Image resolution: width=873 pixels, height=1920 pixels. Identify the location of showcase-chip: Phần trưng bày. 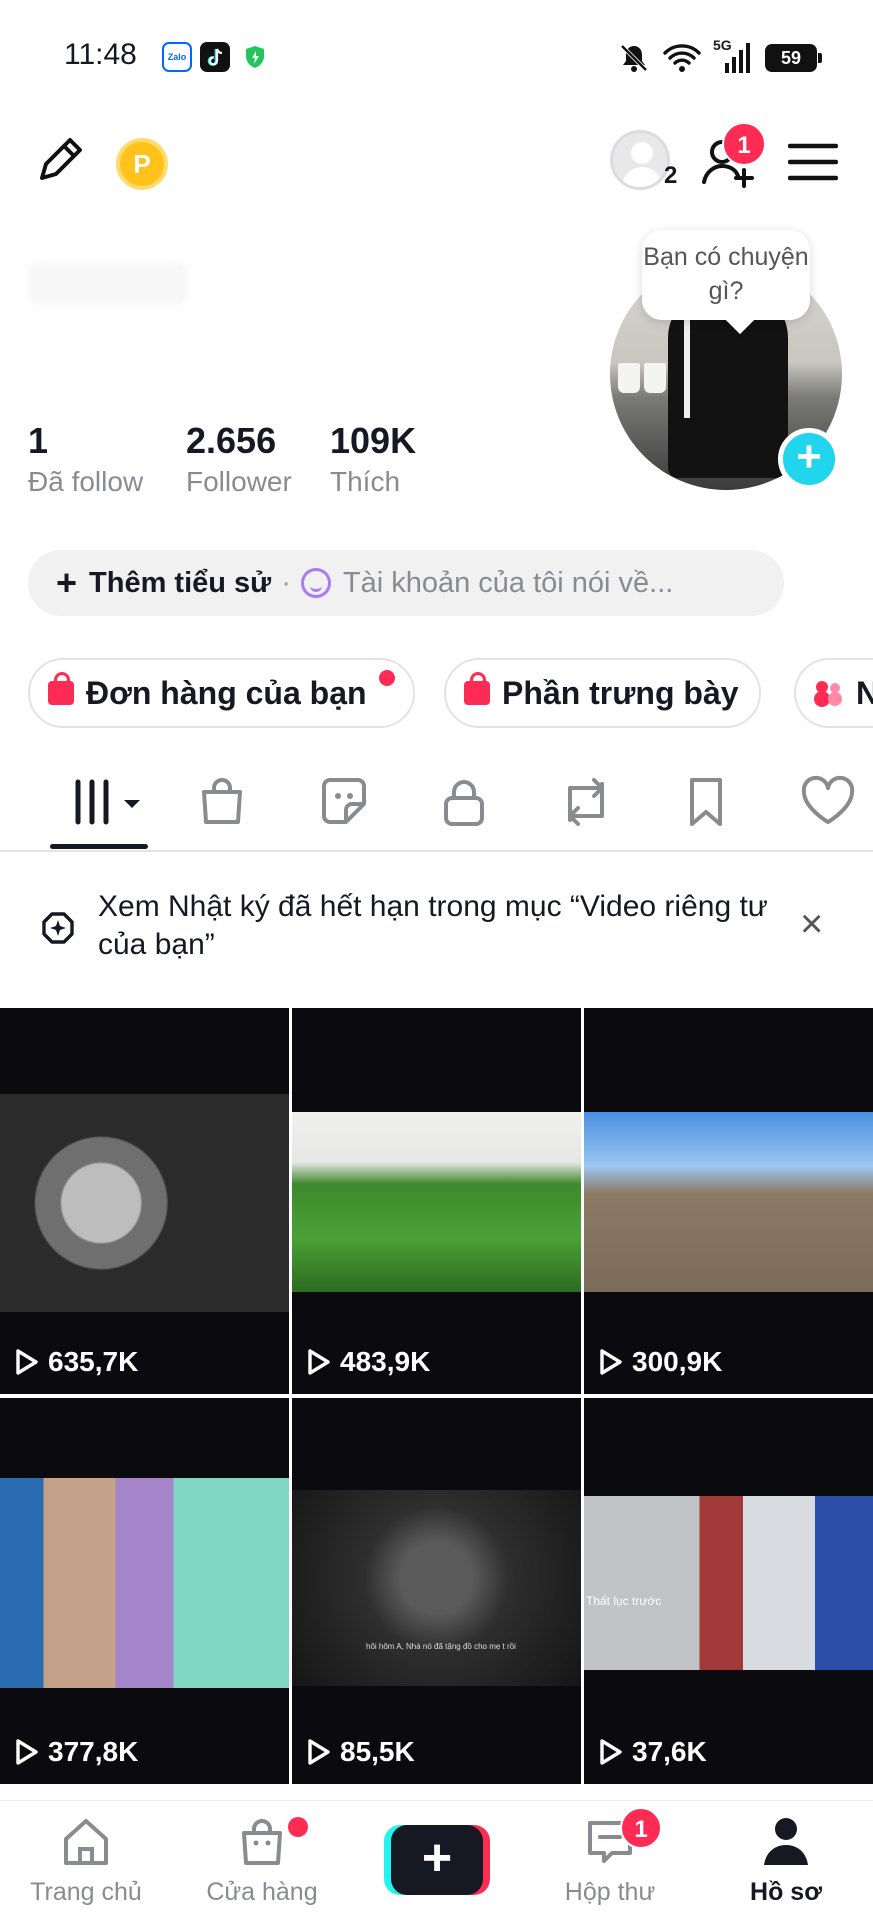
(602, 693).